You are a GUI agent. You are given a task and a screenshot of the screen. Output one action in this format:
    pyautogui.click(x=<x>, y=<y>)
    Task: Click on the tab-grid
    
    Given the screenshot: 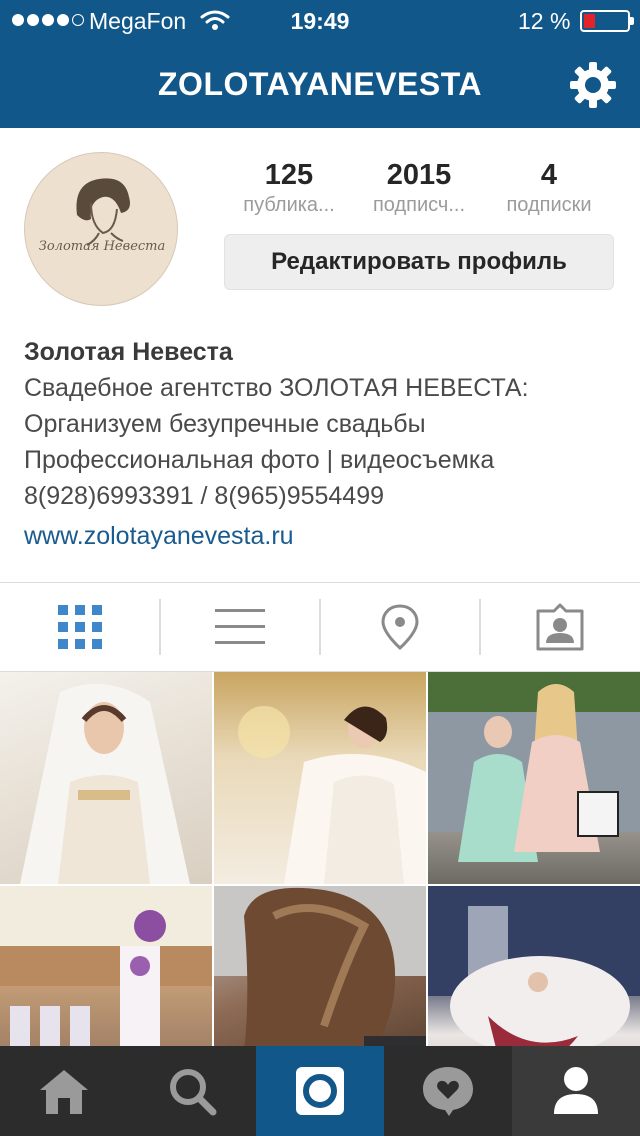 What is the action you would take?
    pyautogui.click(x=80, y=627)
    